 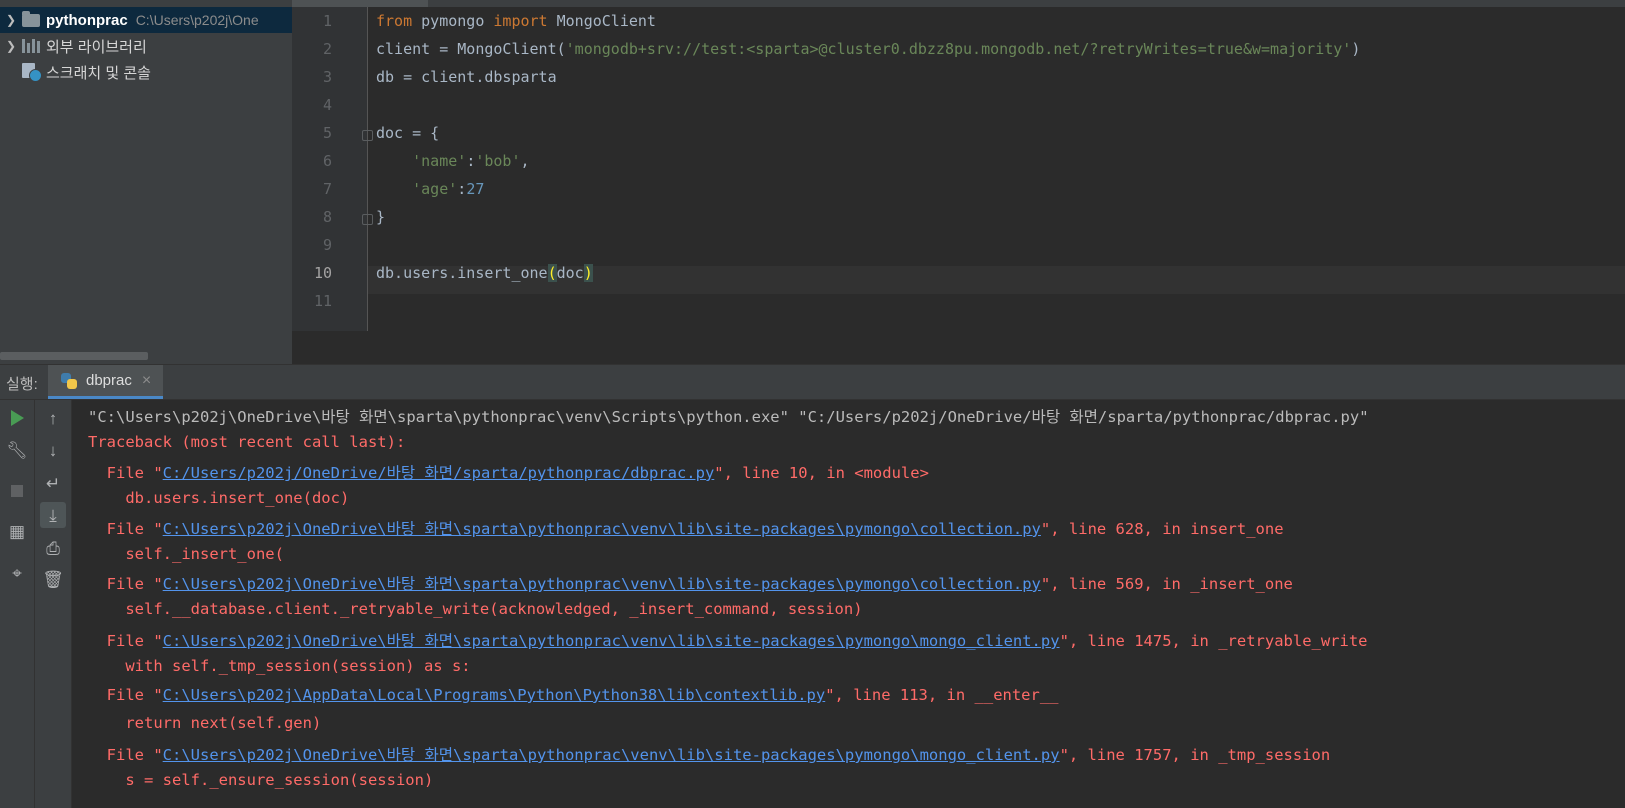 I want to click on frame-suffix: ", line 10, in <module>, so click(x=821, y=473).